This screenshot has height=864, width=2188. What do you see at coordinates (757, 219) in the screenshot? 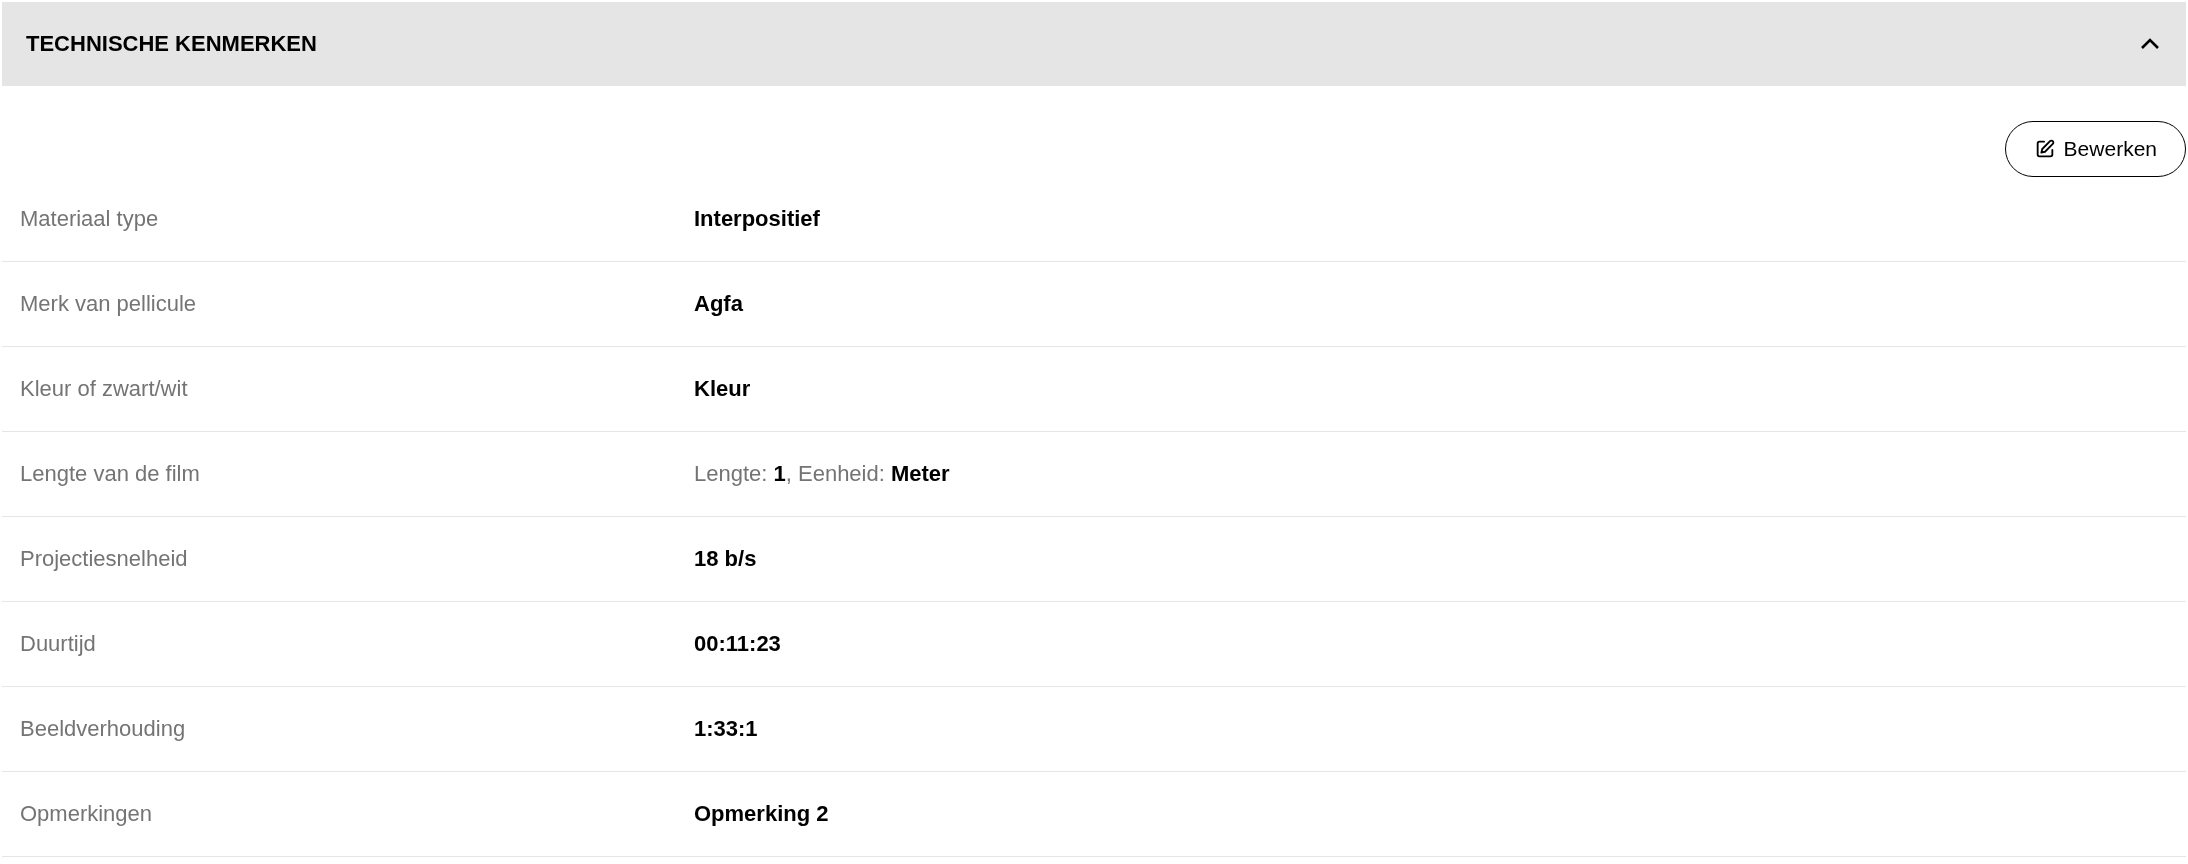
I see `field-value: Interpositief` at bounding box center [757, 219].